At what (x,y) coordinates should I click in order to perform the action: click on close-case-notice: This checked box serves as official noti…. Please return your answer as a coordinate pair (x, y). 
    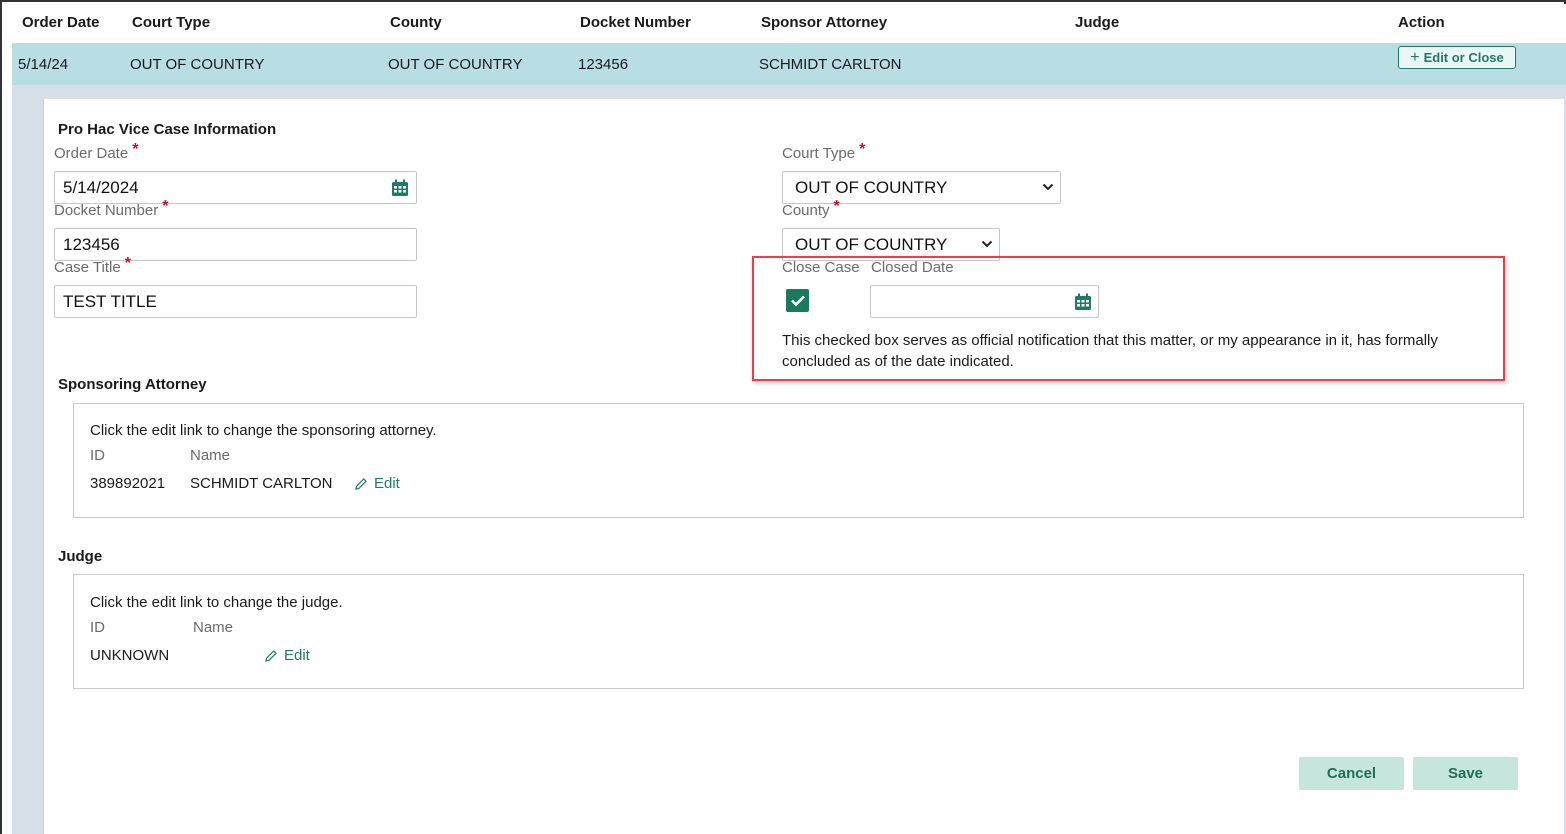
    Looking at the image, I should click on (1110, 351).